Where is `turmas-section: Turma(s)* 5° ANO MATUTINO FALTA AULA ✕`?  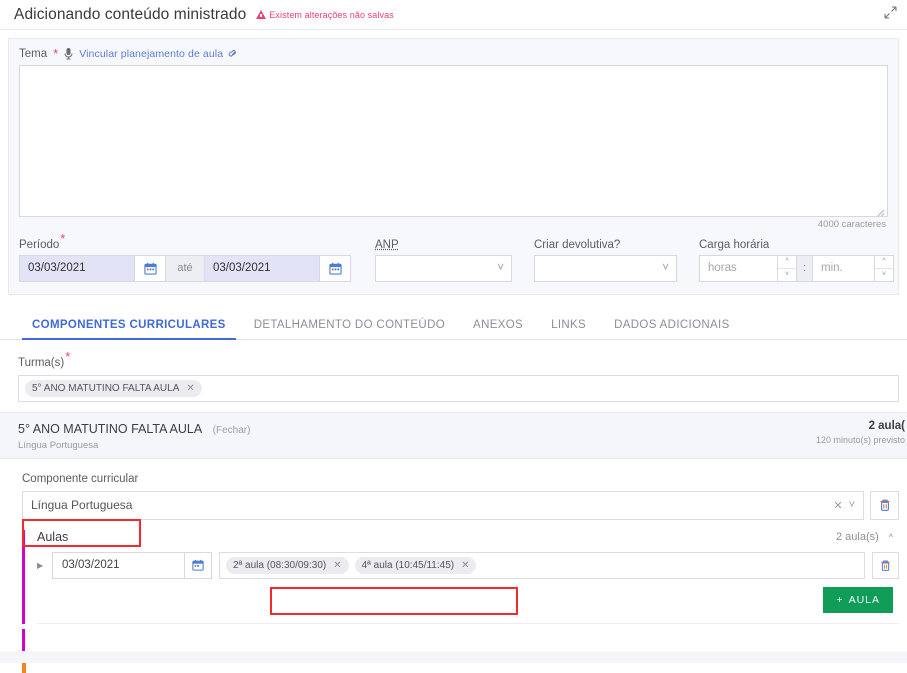 turmas-section: Turma(s)* 5° ANO MATUTINO FALTA AULA ✕ is located at coordinates (453, 371).